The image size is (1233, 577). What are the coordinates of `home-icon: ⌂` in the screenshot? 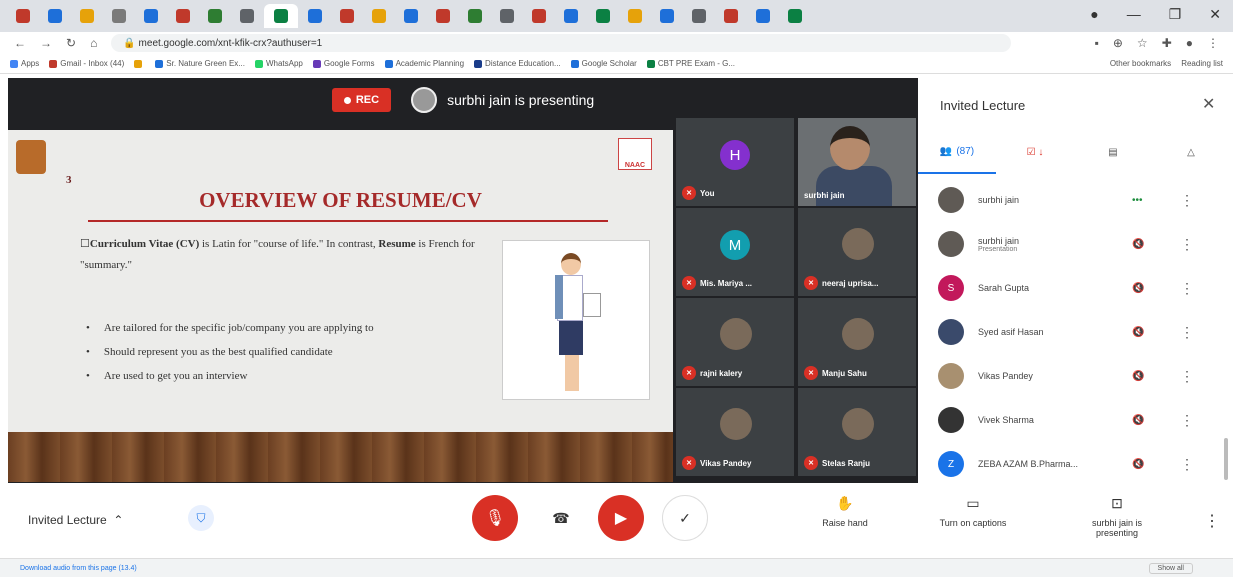 It's located at (93, 43).